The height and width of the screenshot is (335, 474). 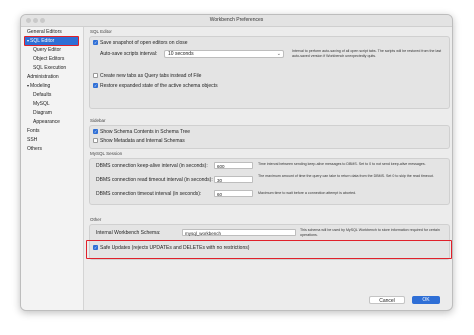 I want to click on sidebar-item-modeling: ▾Modeling, so click(x=38, y=86).